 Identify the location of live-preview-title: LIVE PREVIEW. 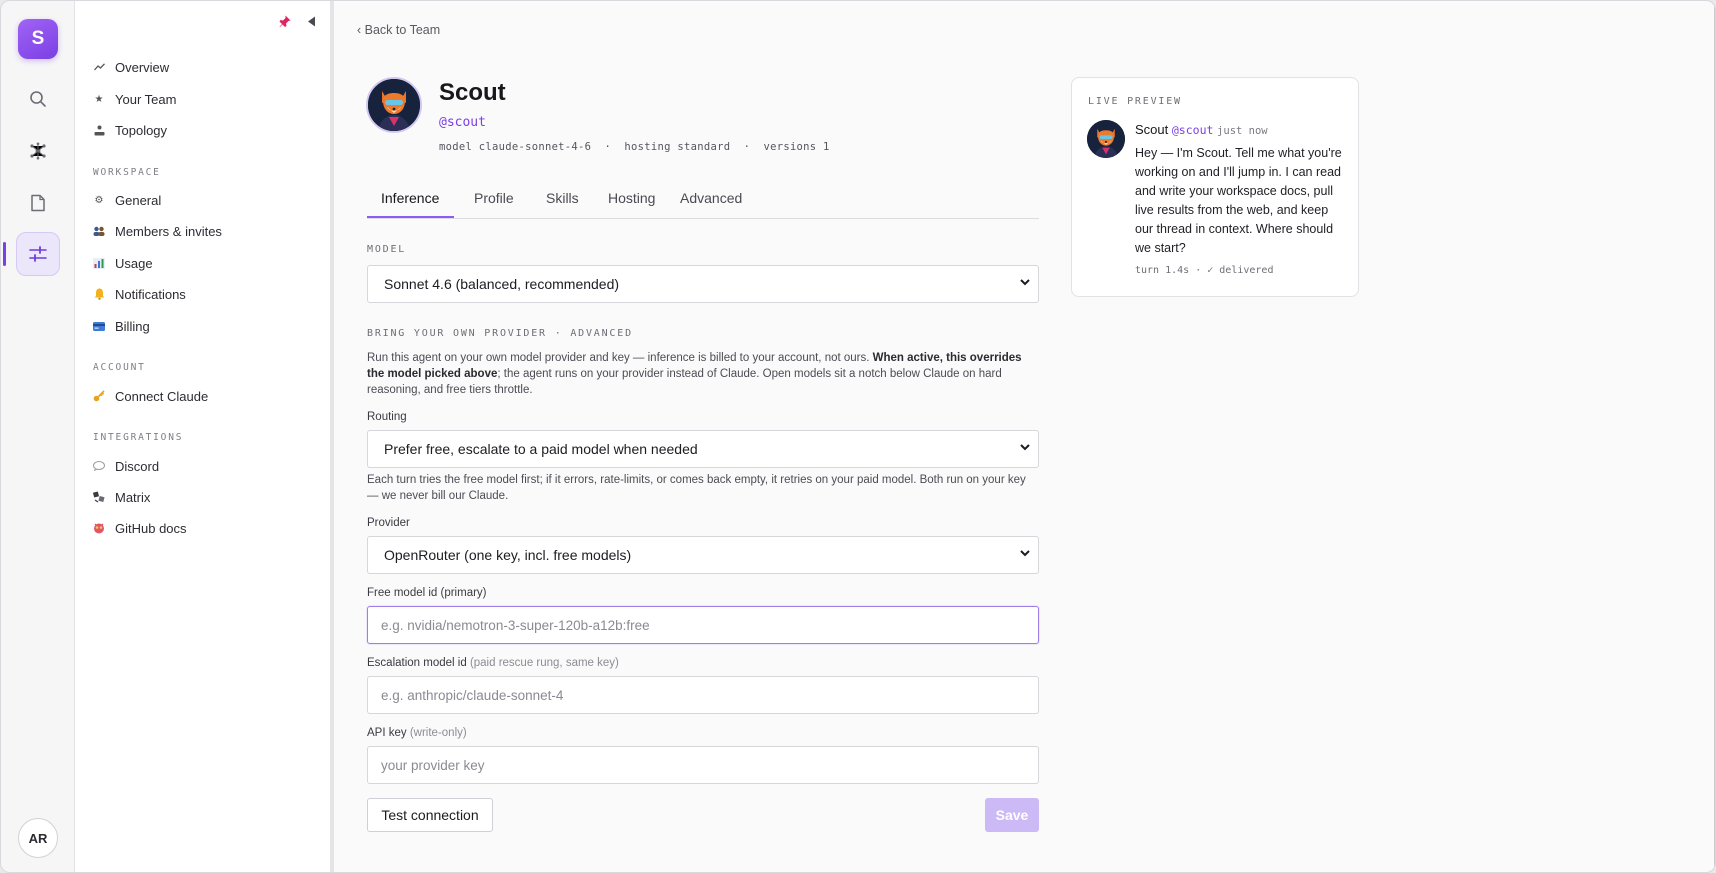
(1135, 101).